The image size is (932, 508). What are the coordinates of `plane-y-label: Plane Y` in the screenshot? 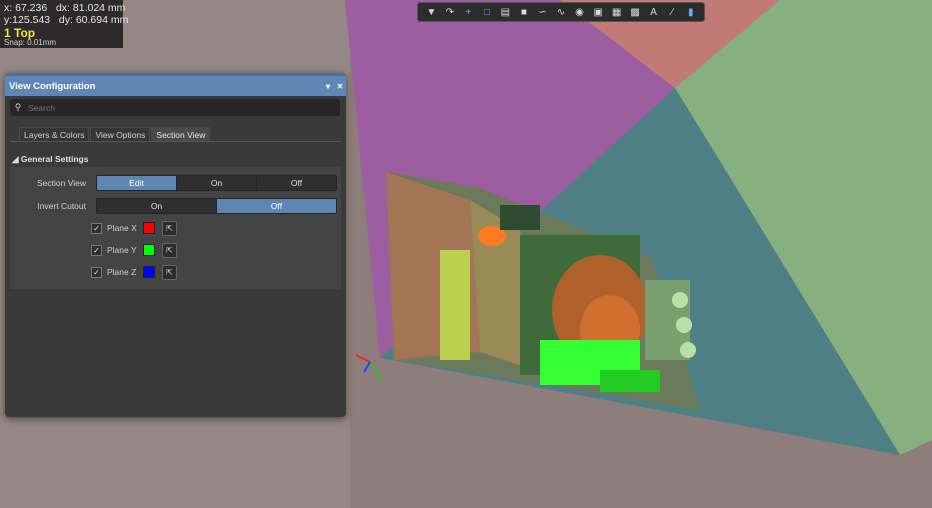 It's located at (122, 250).